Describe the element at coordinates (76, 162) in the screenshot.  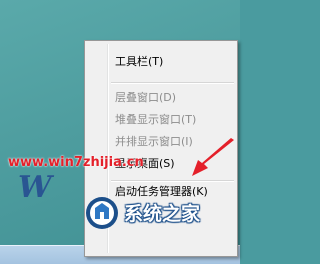
I see `watermark-url: www.win7zhijia.cn` at that location.